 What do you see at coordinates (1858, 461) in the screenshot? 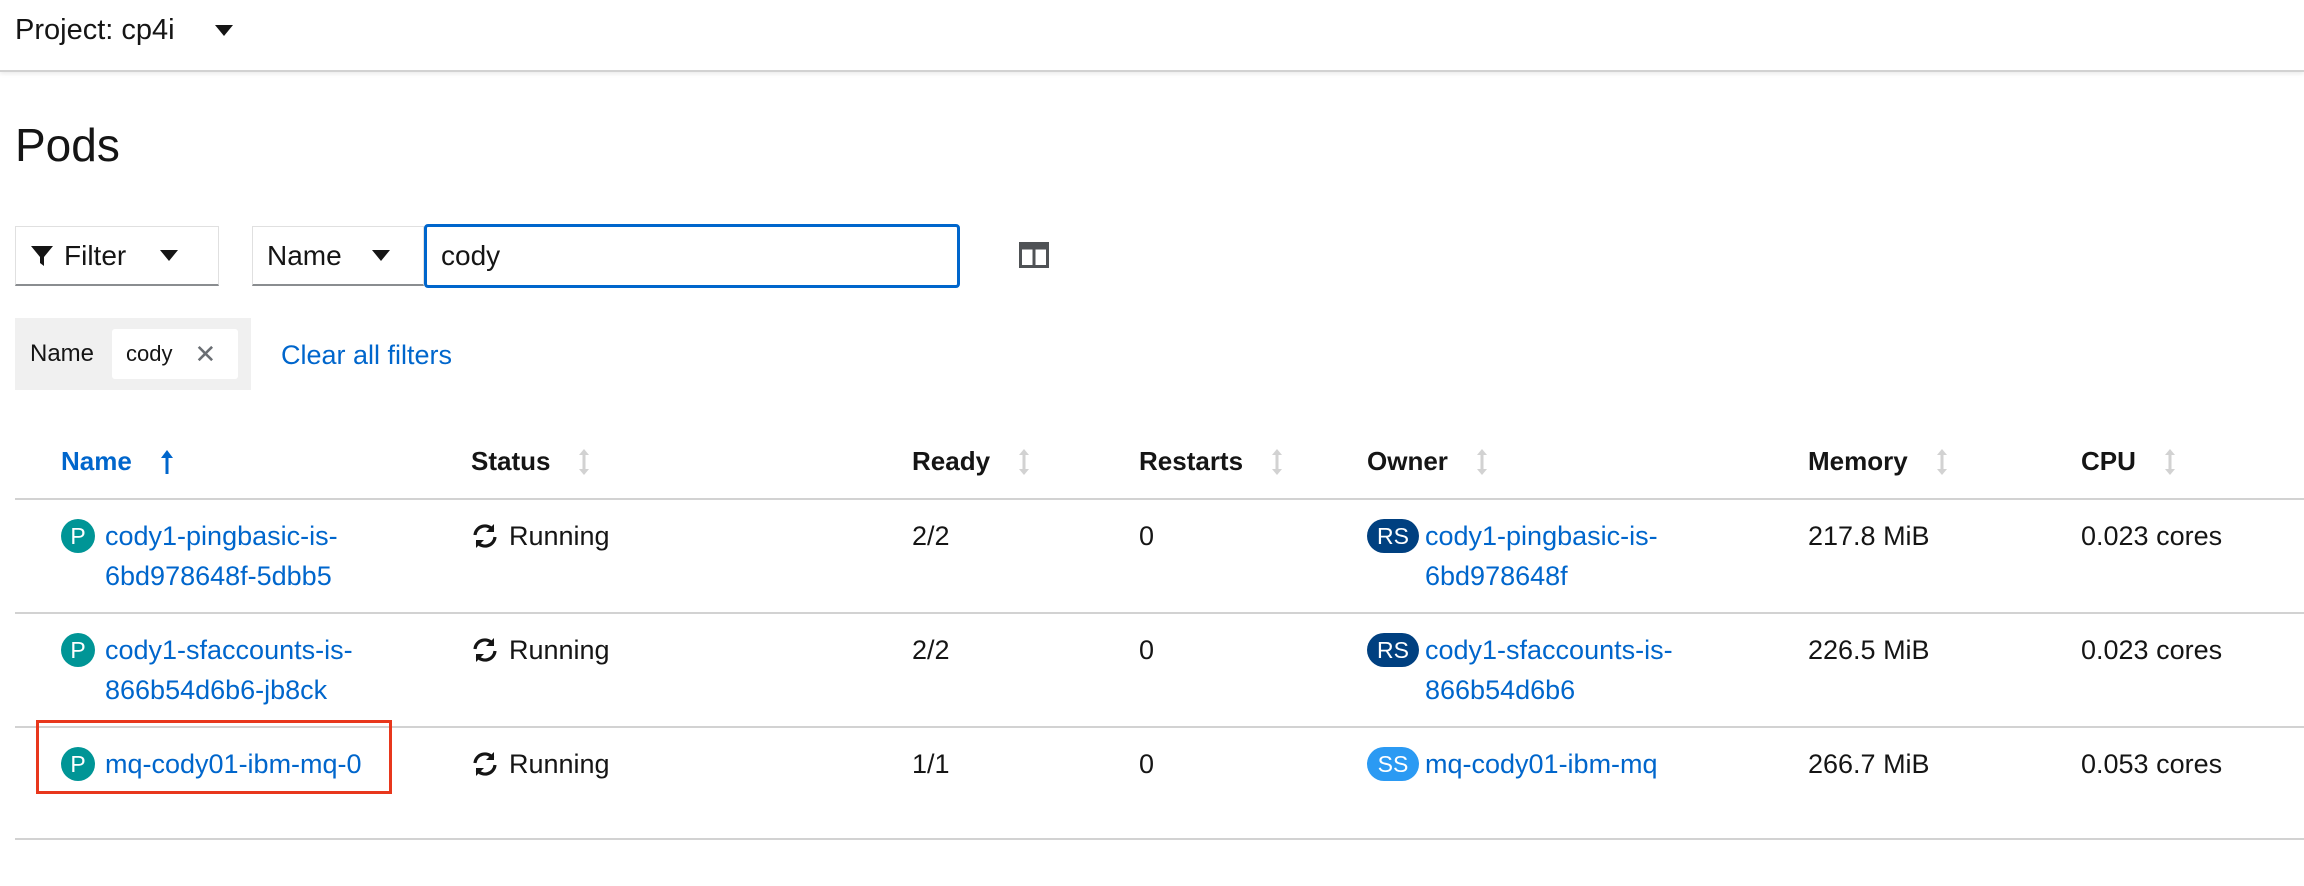
I see `column-header-label: Memory` at bounding box center [1858, 461].